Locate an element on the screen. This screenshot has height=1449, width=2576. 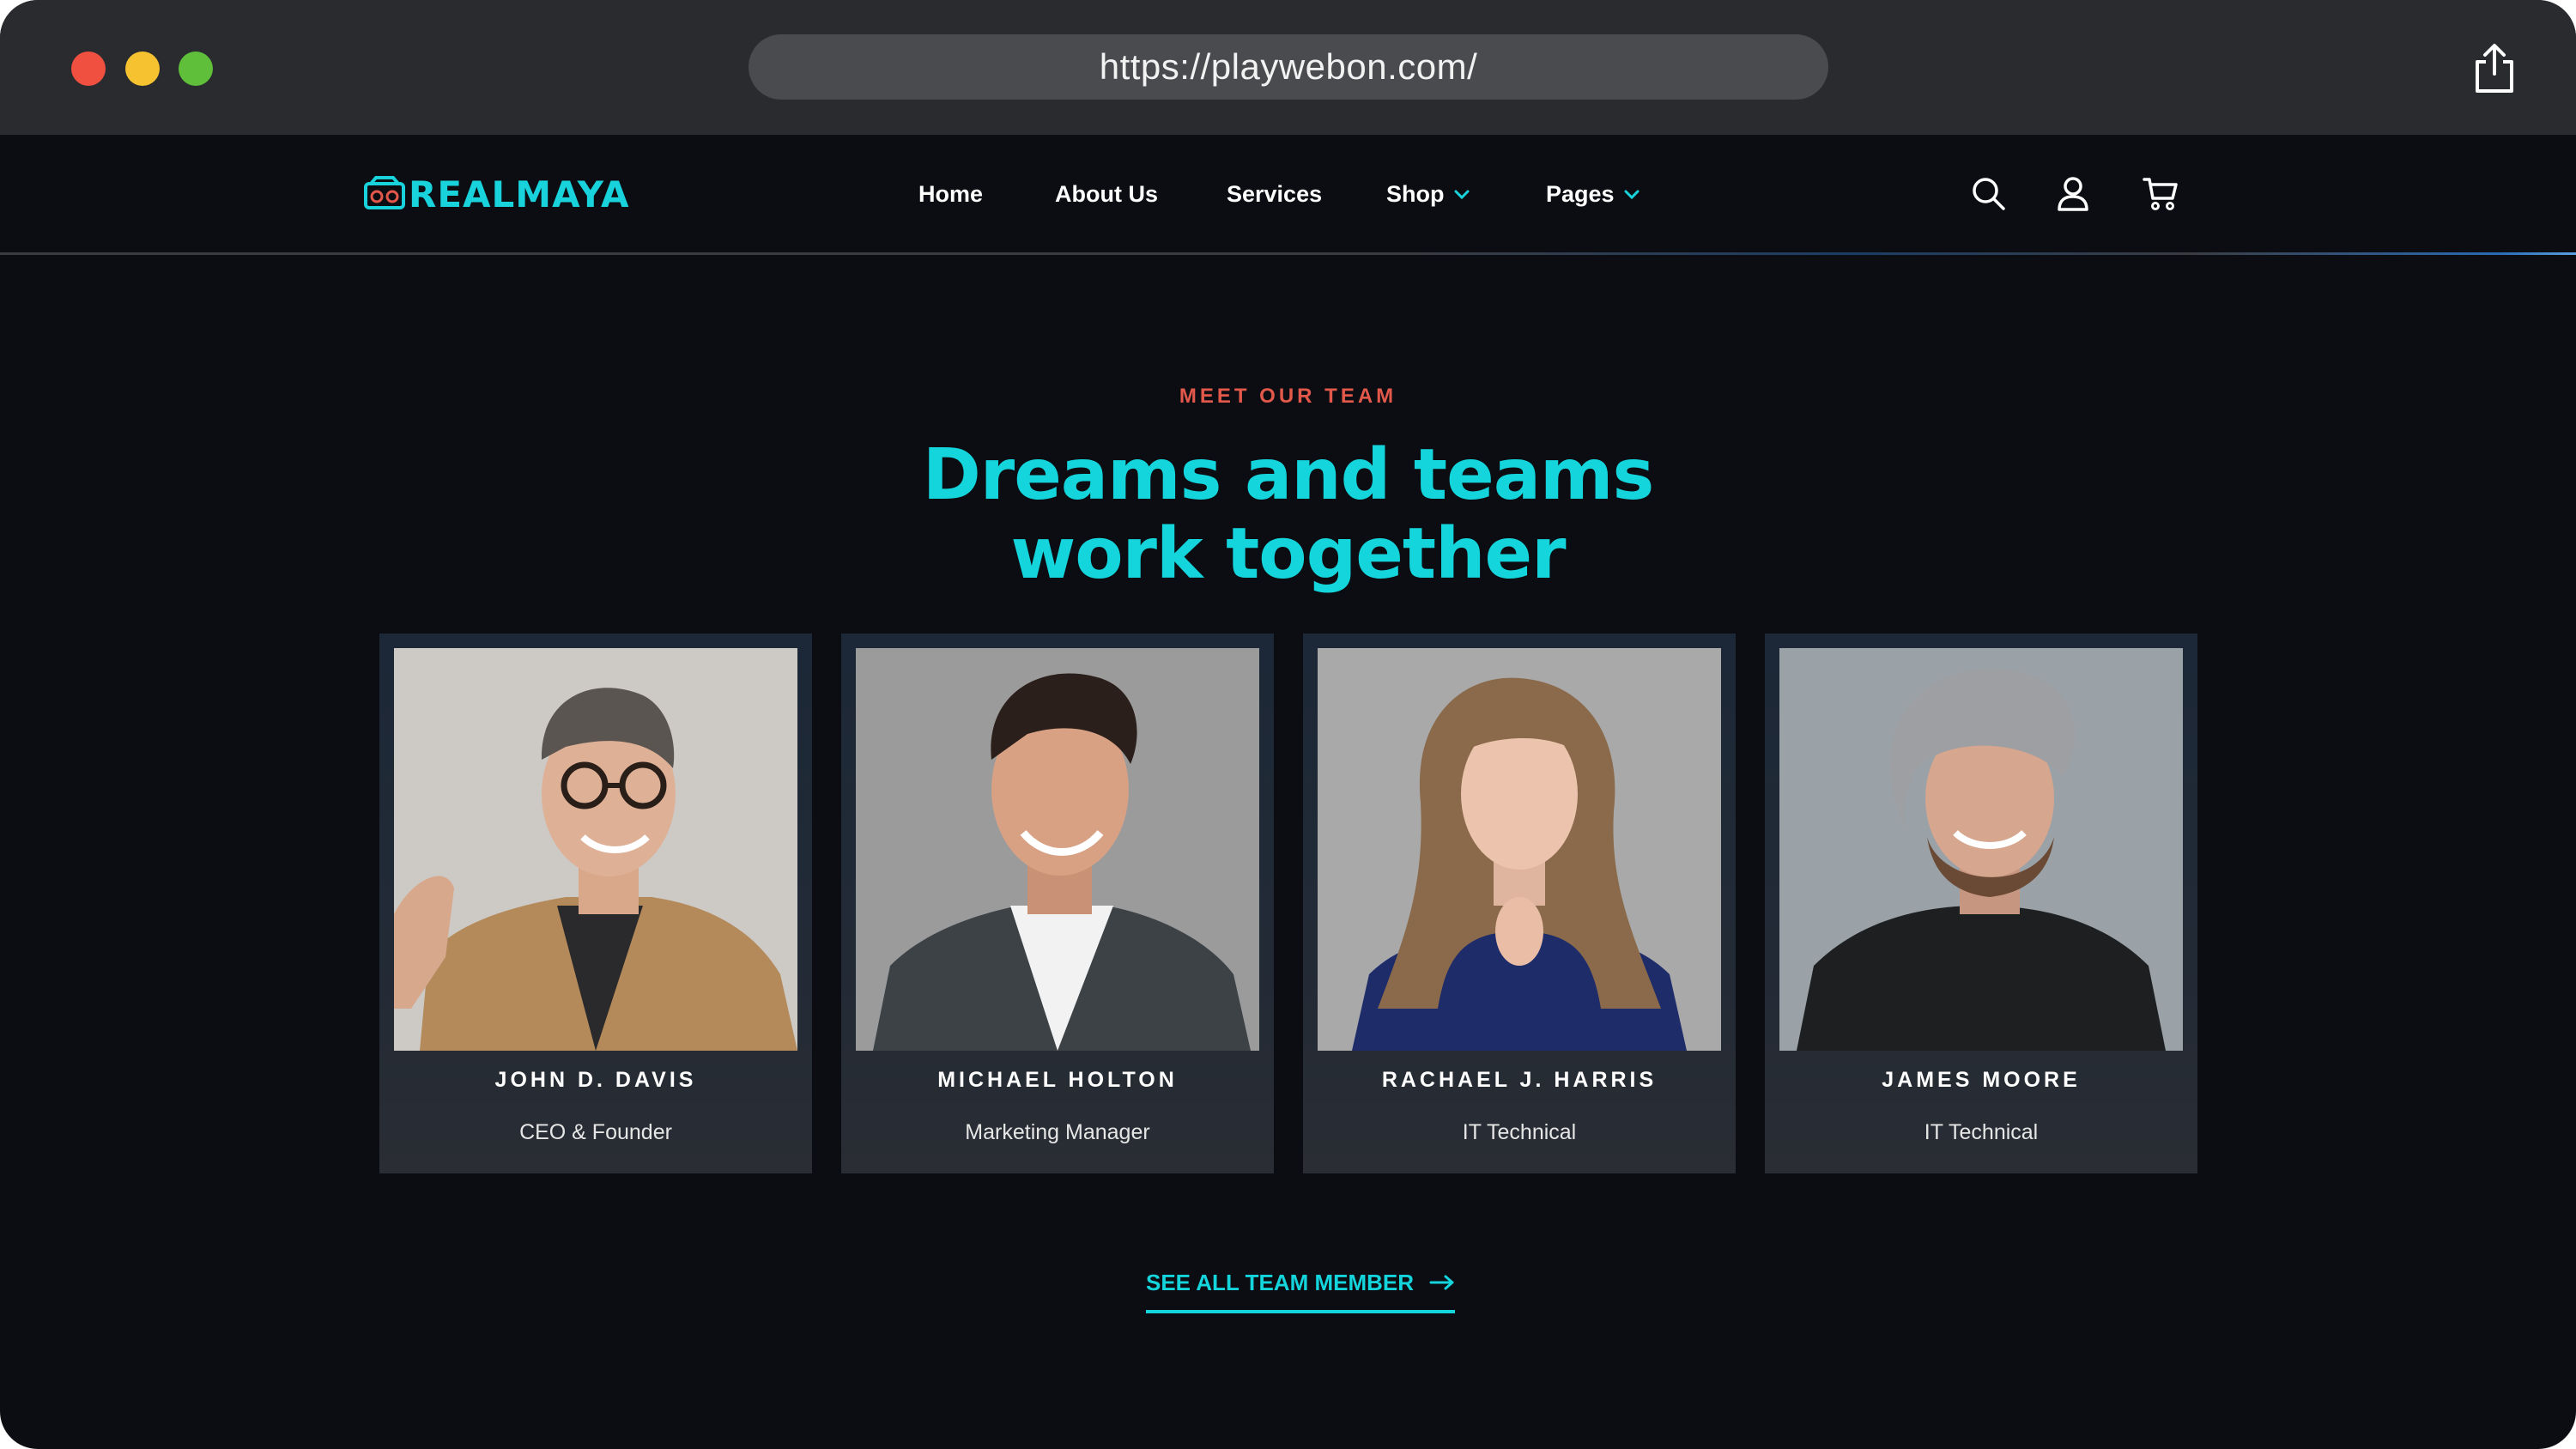
nav-services: Services is located at coordinates (1274, 194).